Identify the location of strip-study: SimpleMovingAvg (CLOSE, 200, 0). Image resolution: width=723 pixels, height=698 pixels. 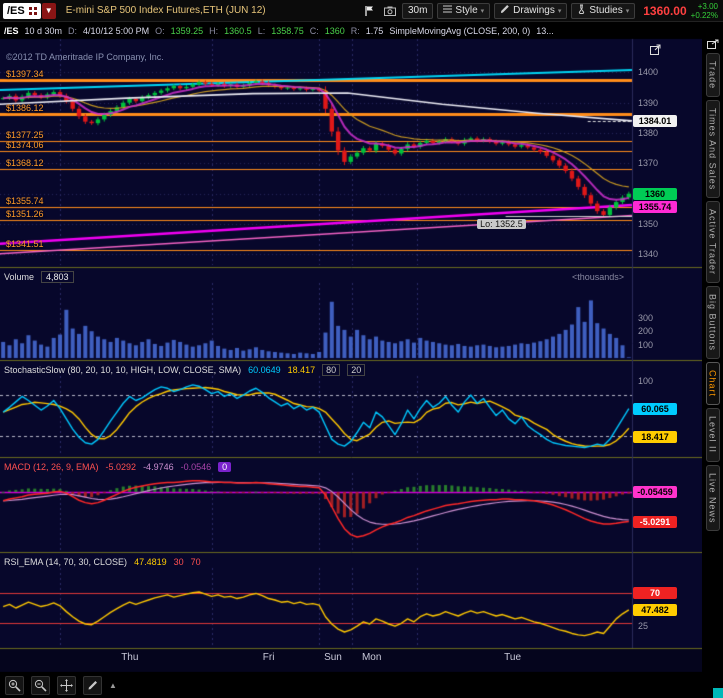
(460, 31).